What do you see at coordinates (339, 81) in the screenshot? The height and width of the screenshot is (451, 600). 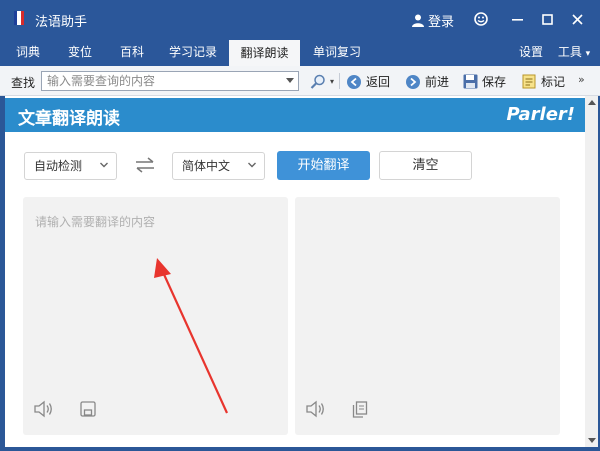 I see `toolbar-divider` at bounding box center [339, 81].